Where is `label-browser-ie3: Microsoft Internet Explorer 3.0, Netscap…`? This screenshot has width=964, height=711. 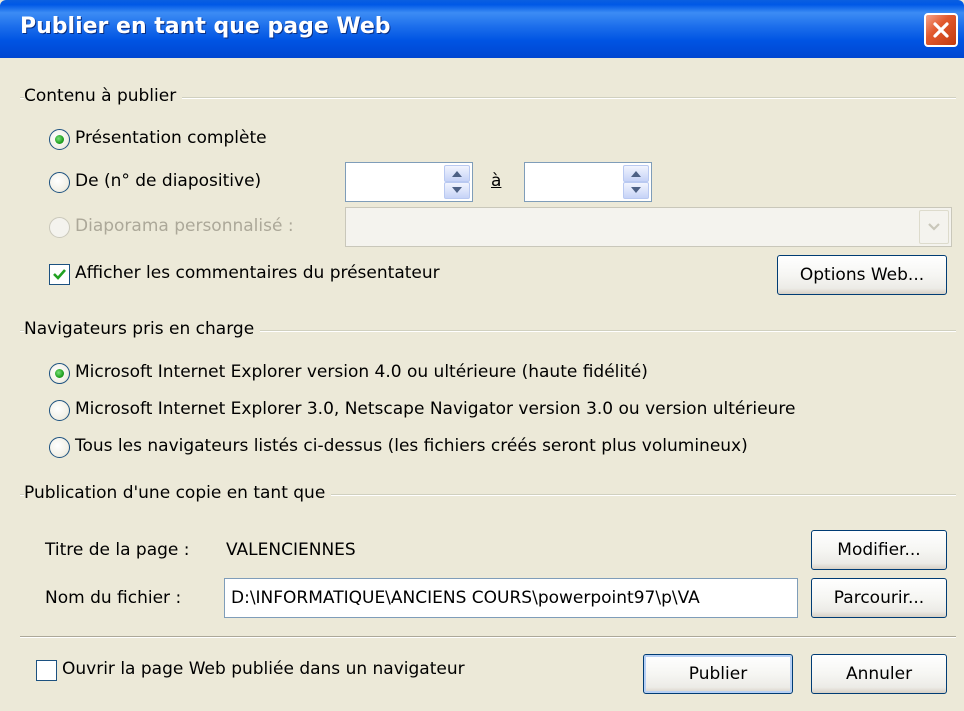
label-browser-ie3: Microsoft Internet Explorer 3.0, Netscap… is located at coordinates (435, 409).